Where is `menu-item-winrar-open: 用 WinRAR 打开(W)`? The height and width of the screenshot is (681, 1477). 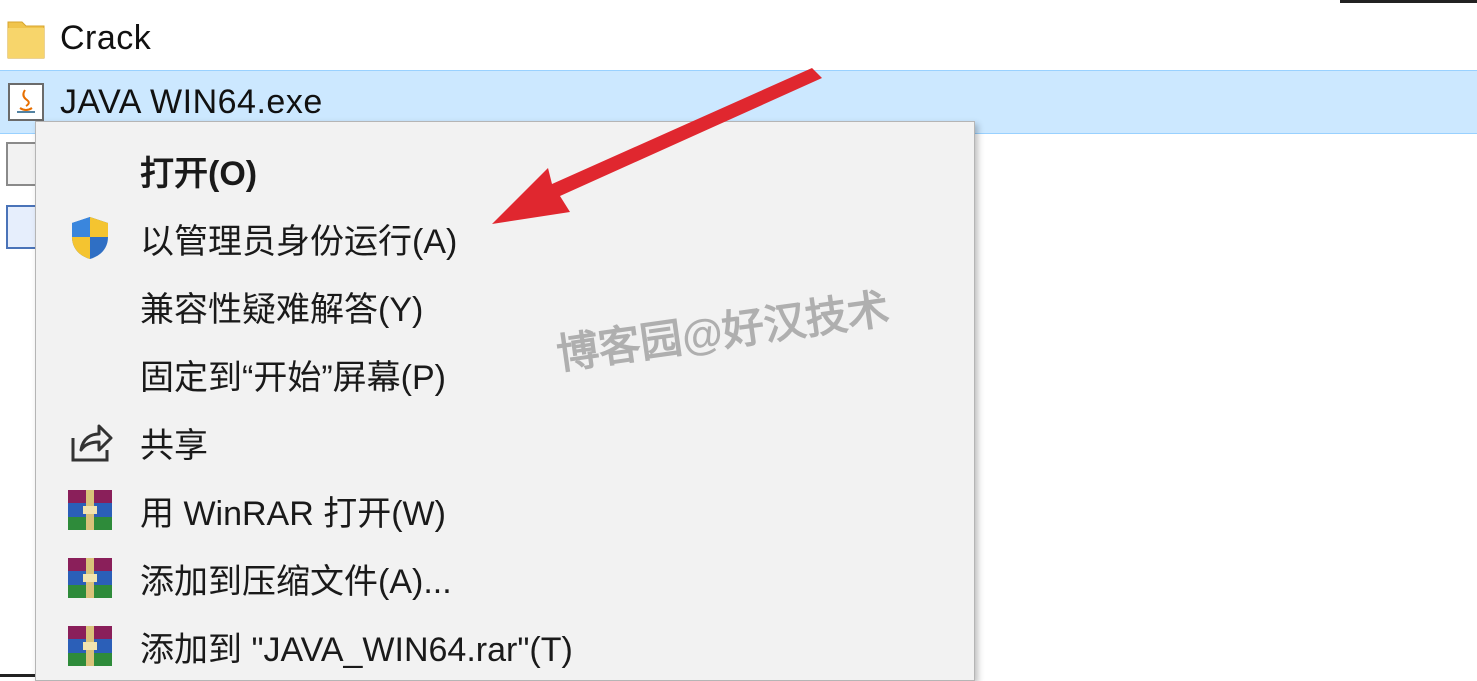 menu-item-winrar-open: 用 WinRAR 打开(W) is located at coordinates (505, 510).